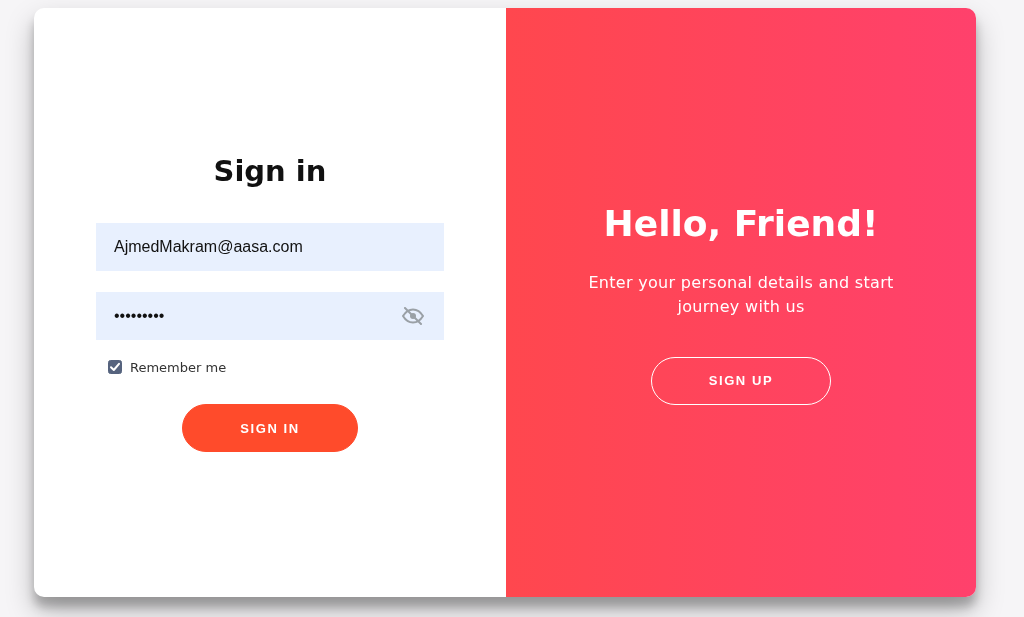 This screenshot has height=617, width=1024. I want to click on welcome-heading: Hello, Friend!, so click(741, 223).